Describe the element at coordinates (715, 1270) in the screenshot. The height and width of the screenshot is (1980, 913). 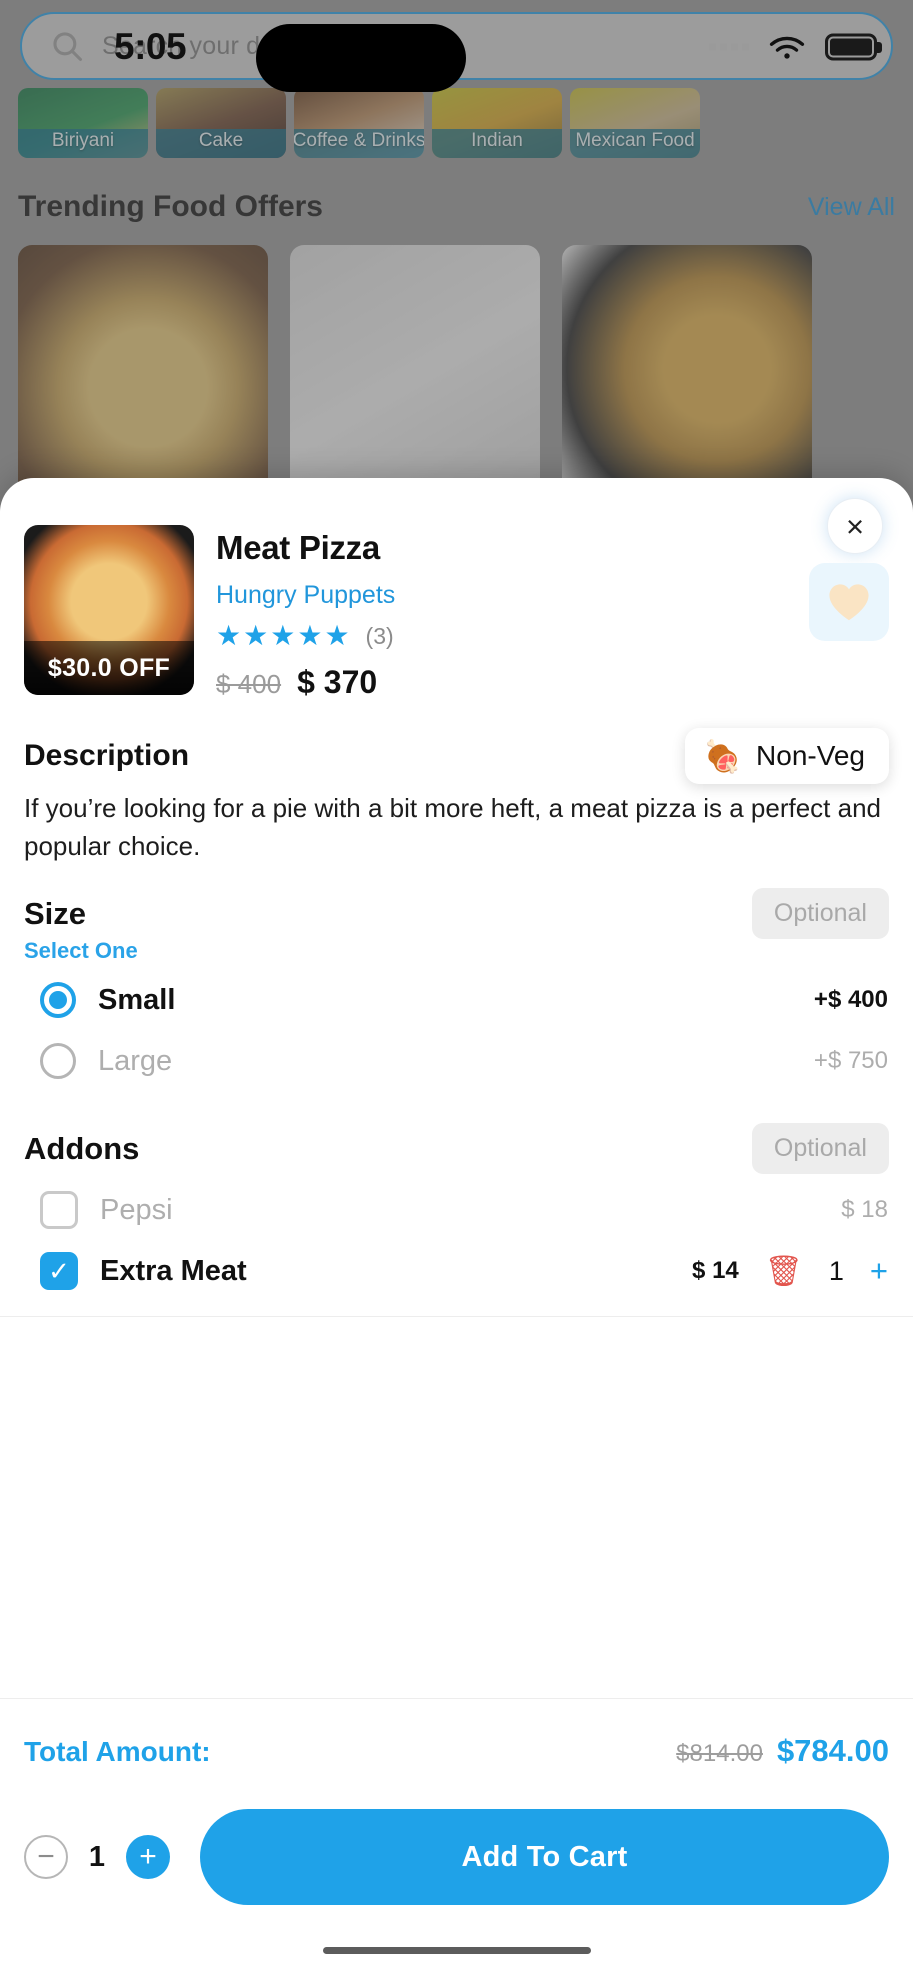
I see `addon-price: $ 14` at that location.